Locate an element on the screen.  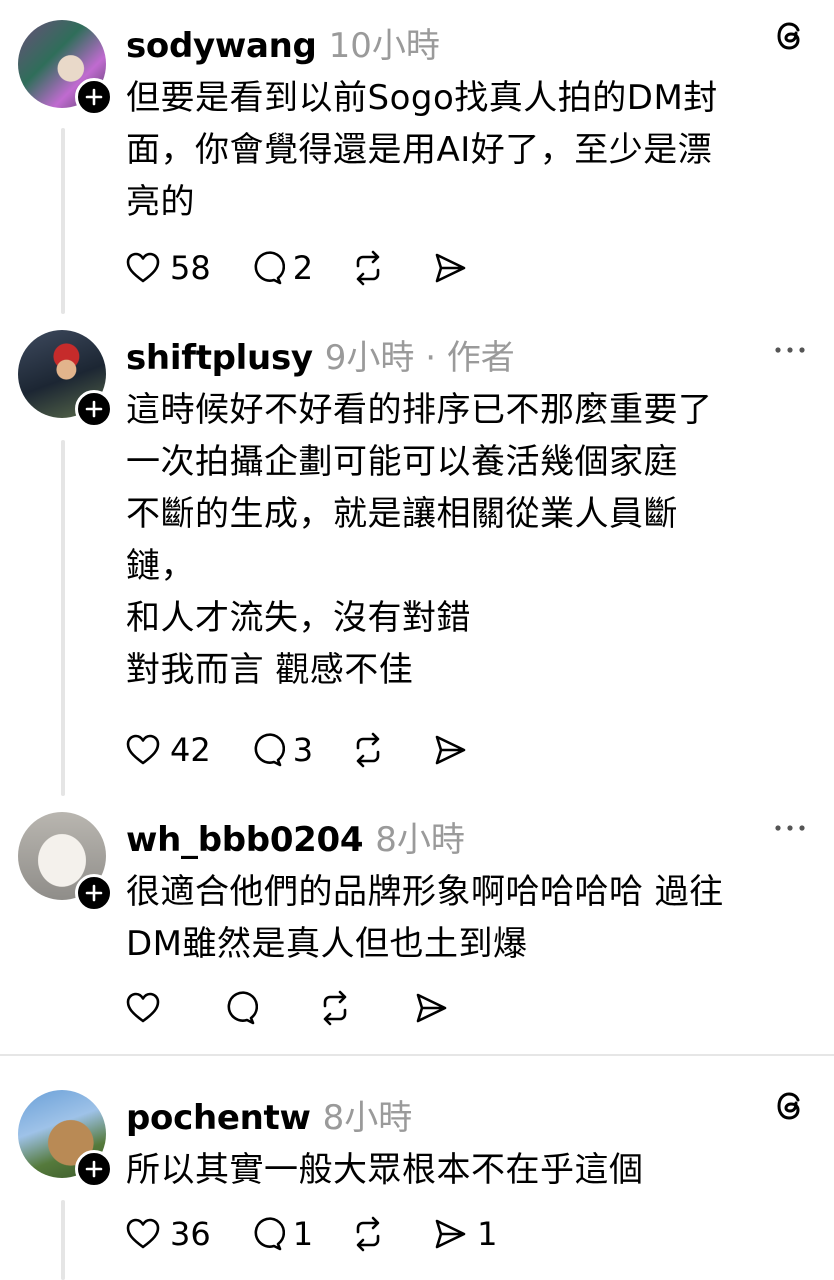
timestamp: 10小時 is located at coordinates (384, 46).